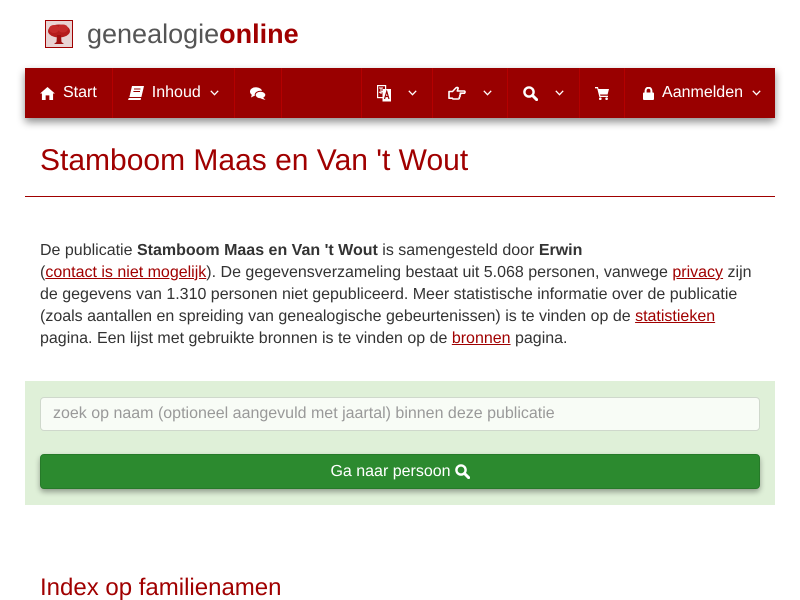 The width and height of the screenshot is (800, 600). Describe the element at coordinates (400, 471) in the screenshot. I see `go-to-person-button: Ga naar persoon` at that location.